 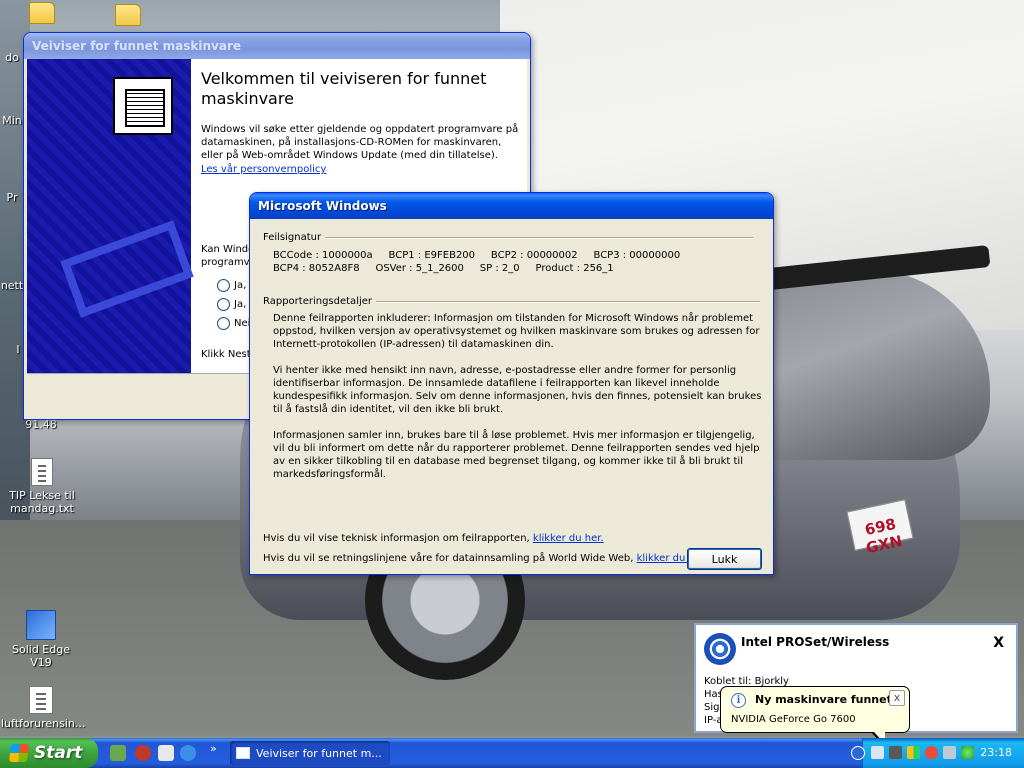 I want to click on start-label: Start, so click(x=58, y=753).